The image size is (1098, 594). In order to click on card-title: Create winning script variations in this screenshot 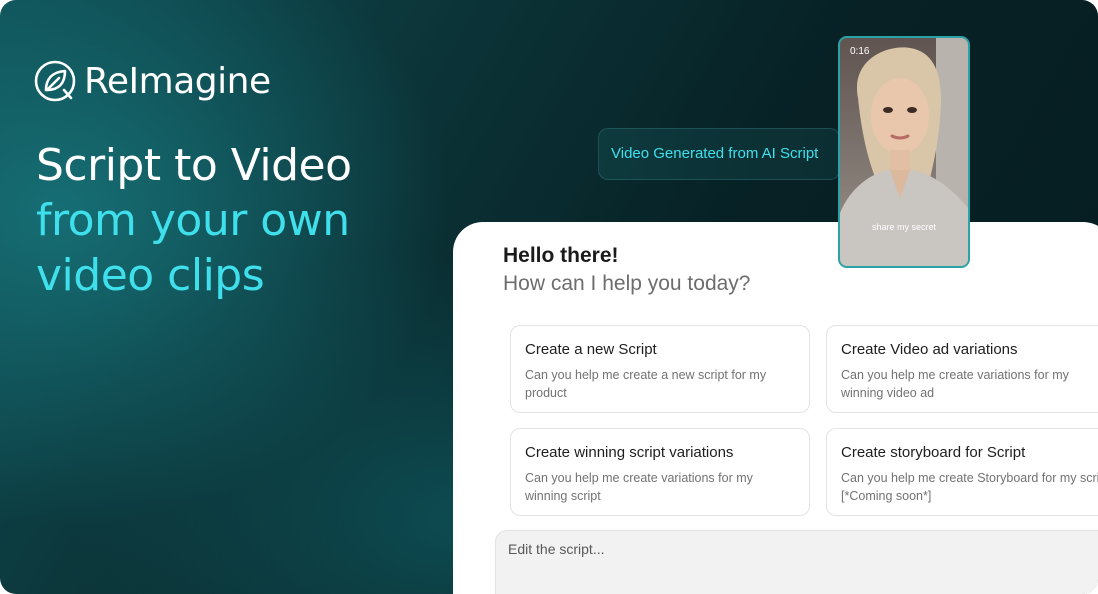, I will do `click(629, 452)`.